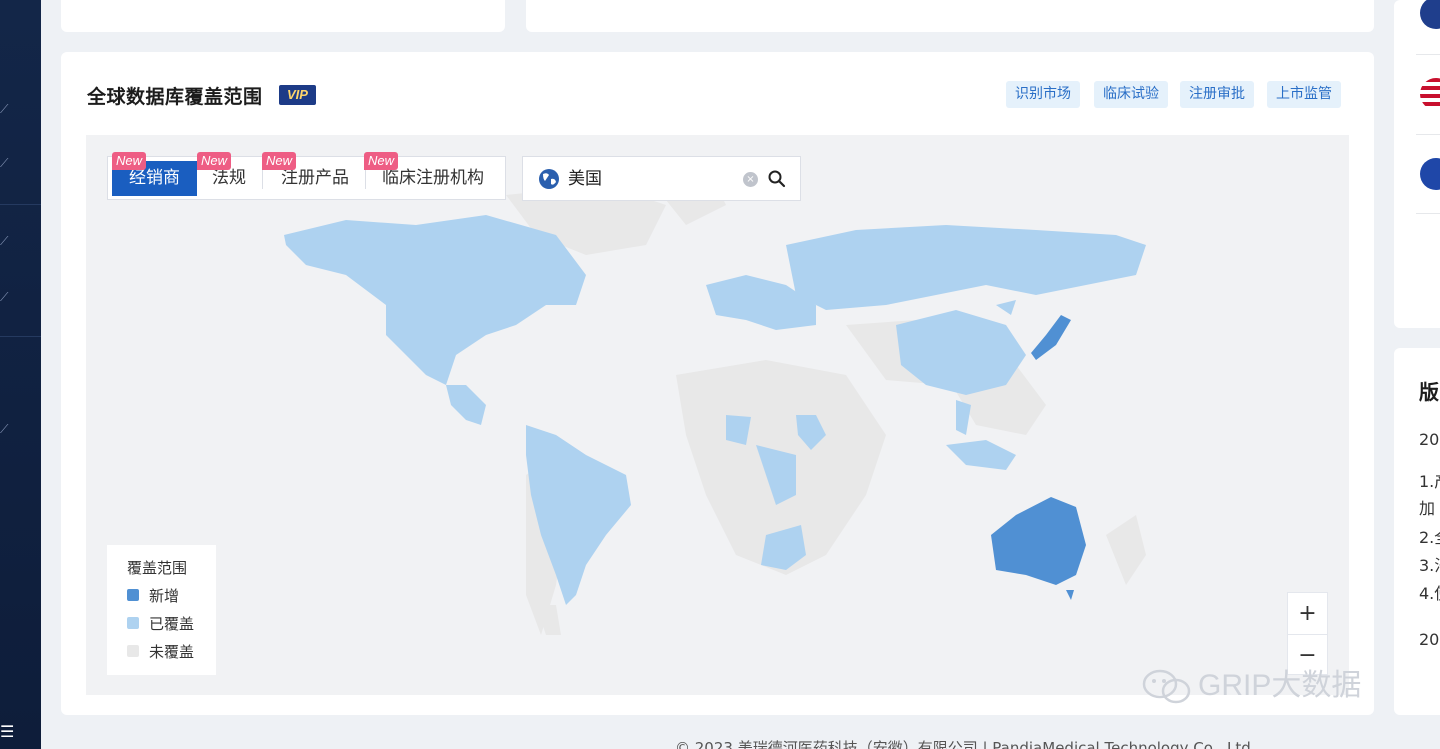  Describe the element at coordinates (1430, 174) in the screenshot. I see `eu-flag-icon` at that location.